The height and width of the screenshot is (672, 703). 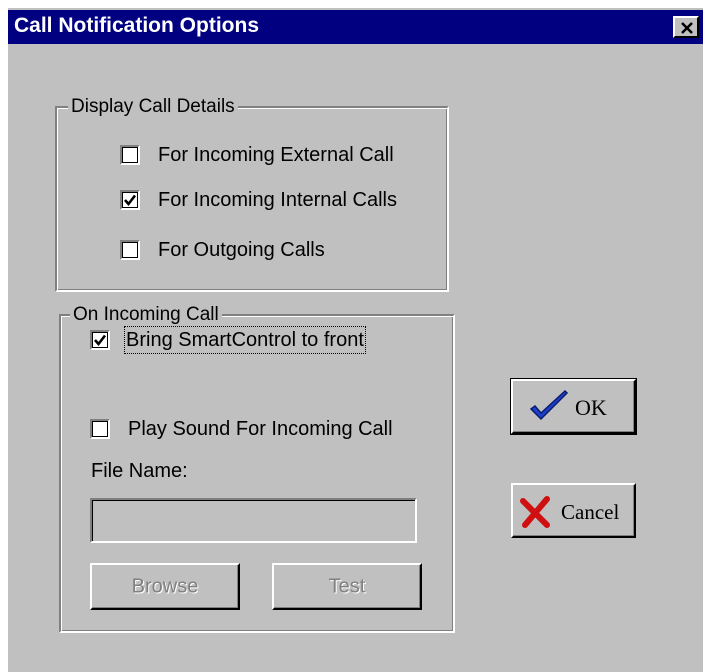 What do you see at coordinates (165, 586) in the screenshot?
I see `browse-button: Browse` at bounding box center [165, 586].